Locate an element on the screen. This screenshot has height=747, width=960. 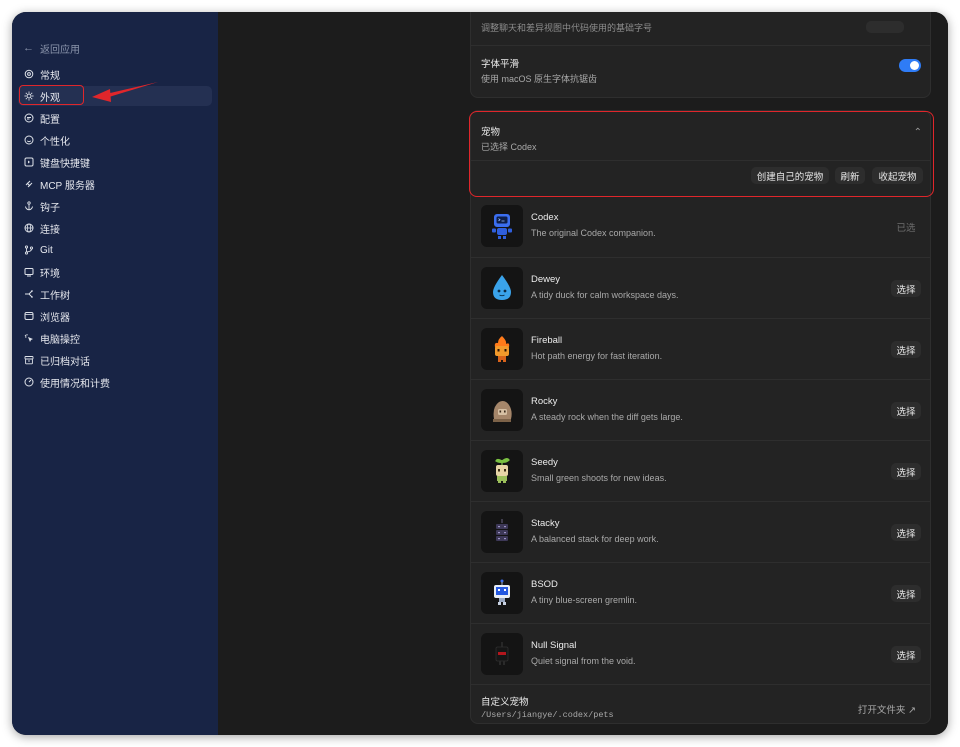
pet-name: Rocky is located at coordinates (544, 401).